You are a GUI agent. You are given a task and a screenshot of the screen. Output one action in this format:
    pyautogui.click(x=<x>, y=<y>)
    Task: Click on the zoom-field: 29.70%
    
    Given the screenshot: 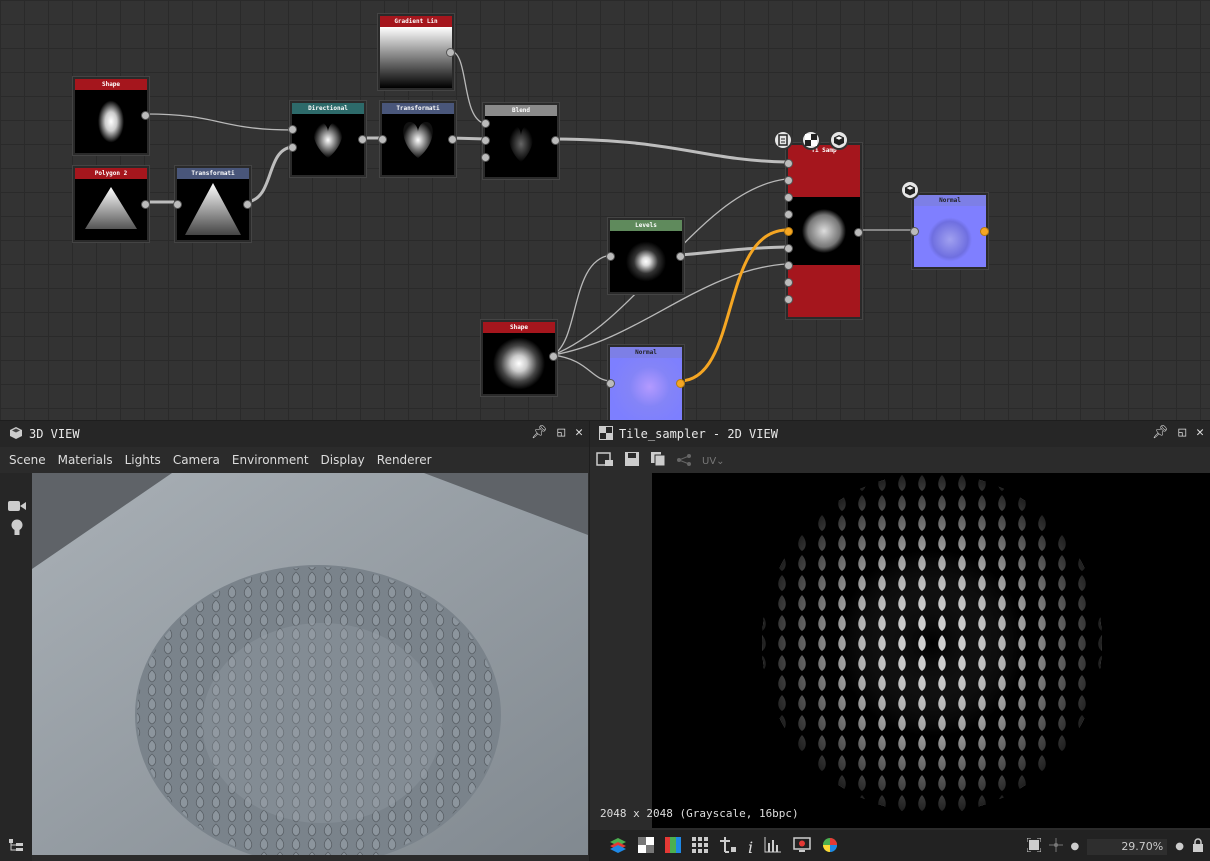 What is the action you would take?
    pyautogui.click(x=1127, y=846)
    